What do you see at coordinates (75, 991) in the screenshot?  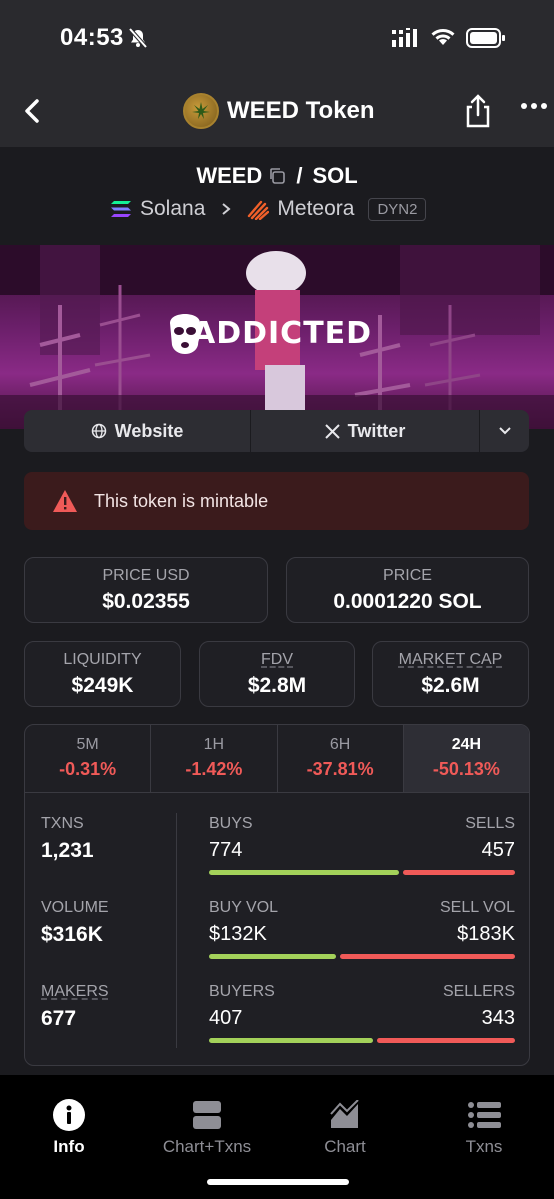 I see `makers-label: MAKERS` at bounding box center [75, 991].